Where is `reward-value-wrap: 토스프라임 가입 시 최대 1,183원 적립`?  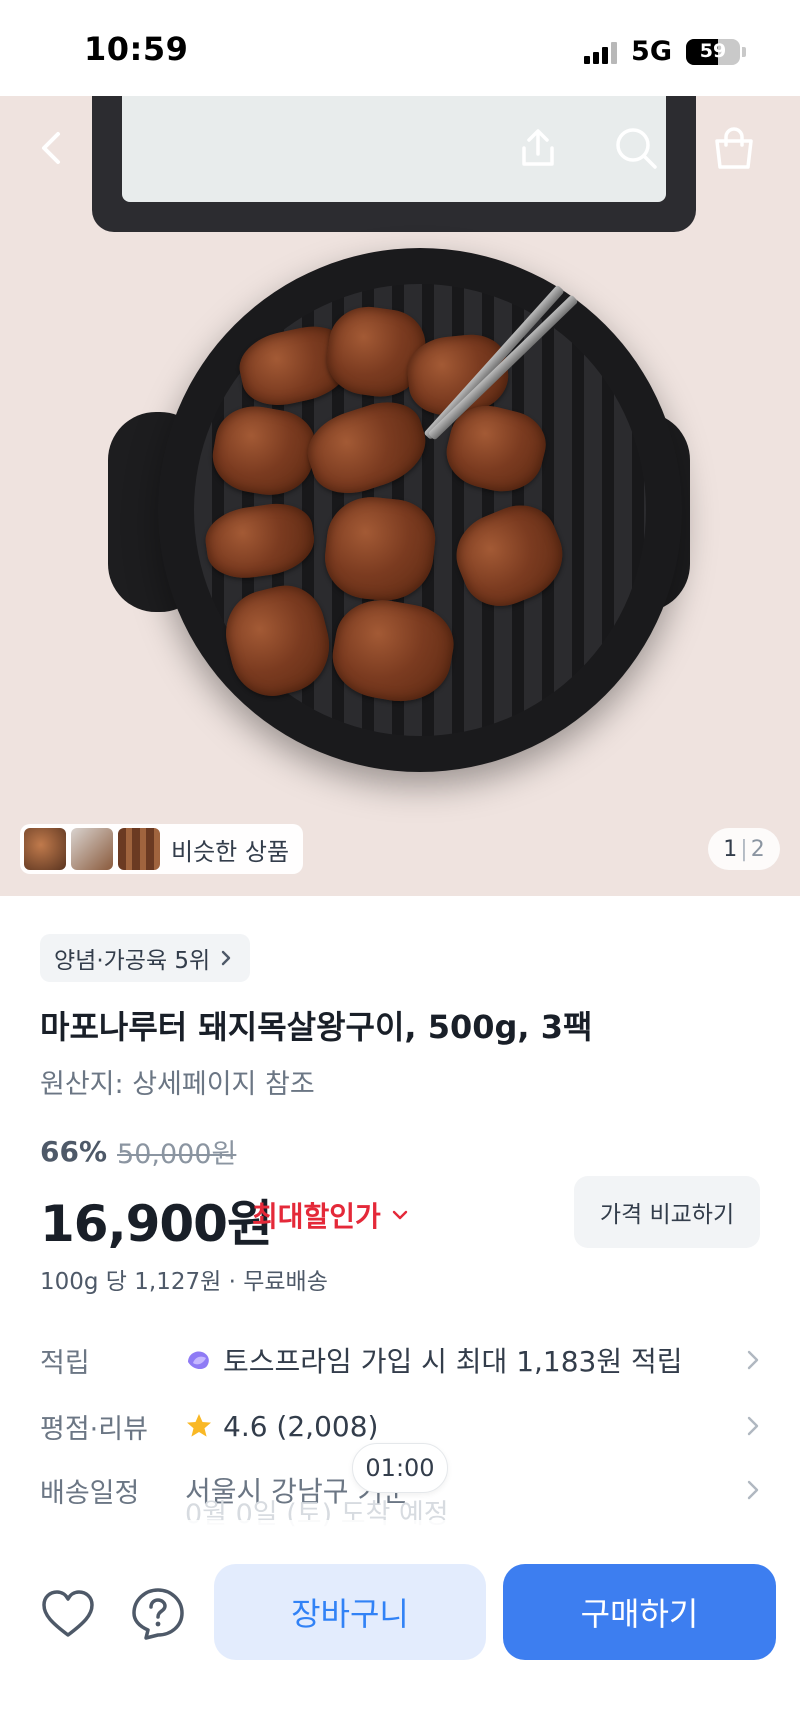
reward-value-wrap: 토스프라임 가입 시 최대 1,183원 적립 is located at coordinates (457, 1360).